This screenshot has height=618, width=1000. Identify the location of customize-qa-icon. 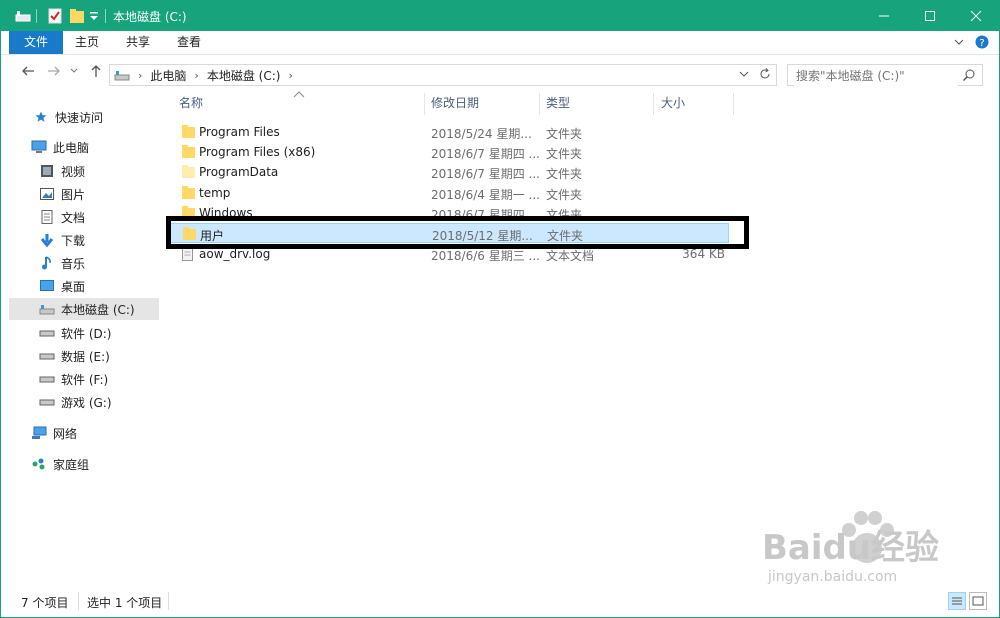
(94, 16).